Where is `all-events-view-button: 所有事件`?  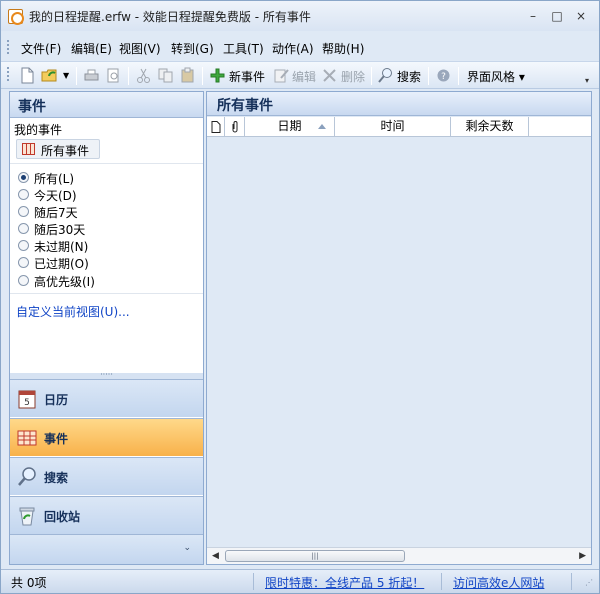
all-events-view-button: 所有事件 is located at coordinates (58, 149).